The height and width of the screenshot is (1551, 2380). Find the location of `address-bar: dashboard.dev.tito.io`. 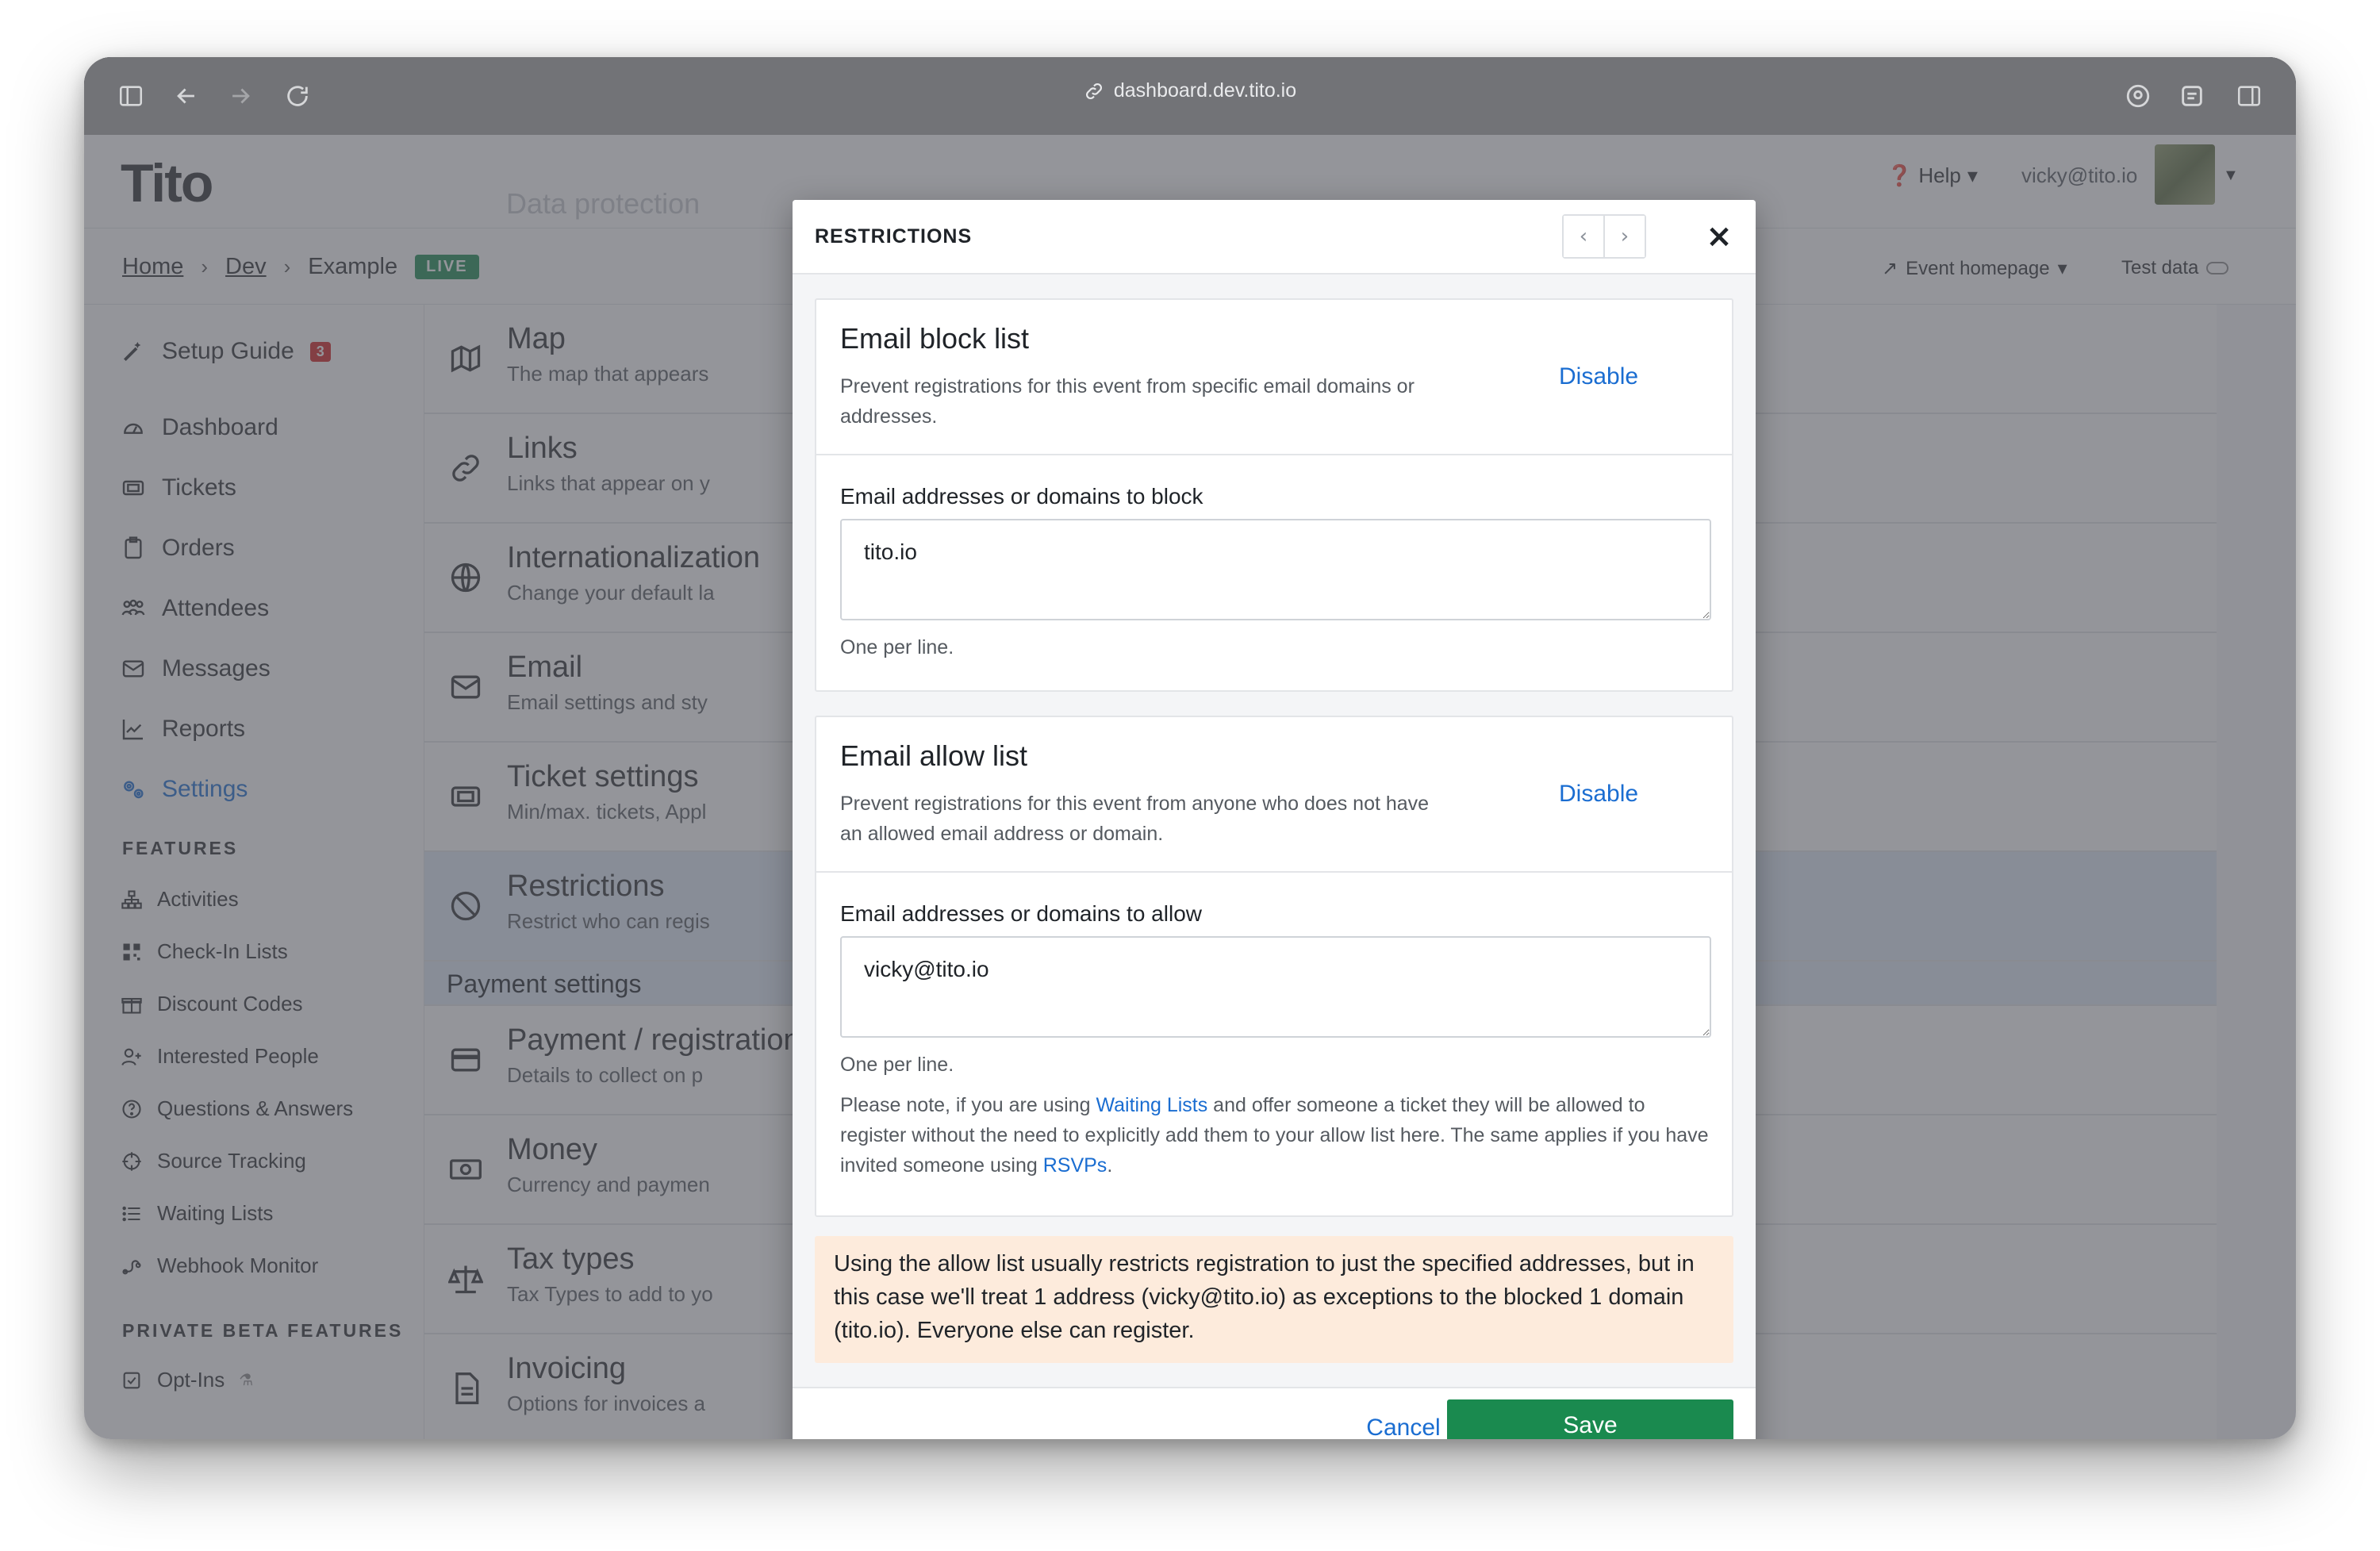

address-bar: dashboard.dev.tito.io is located at coordinates (1190, 90).